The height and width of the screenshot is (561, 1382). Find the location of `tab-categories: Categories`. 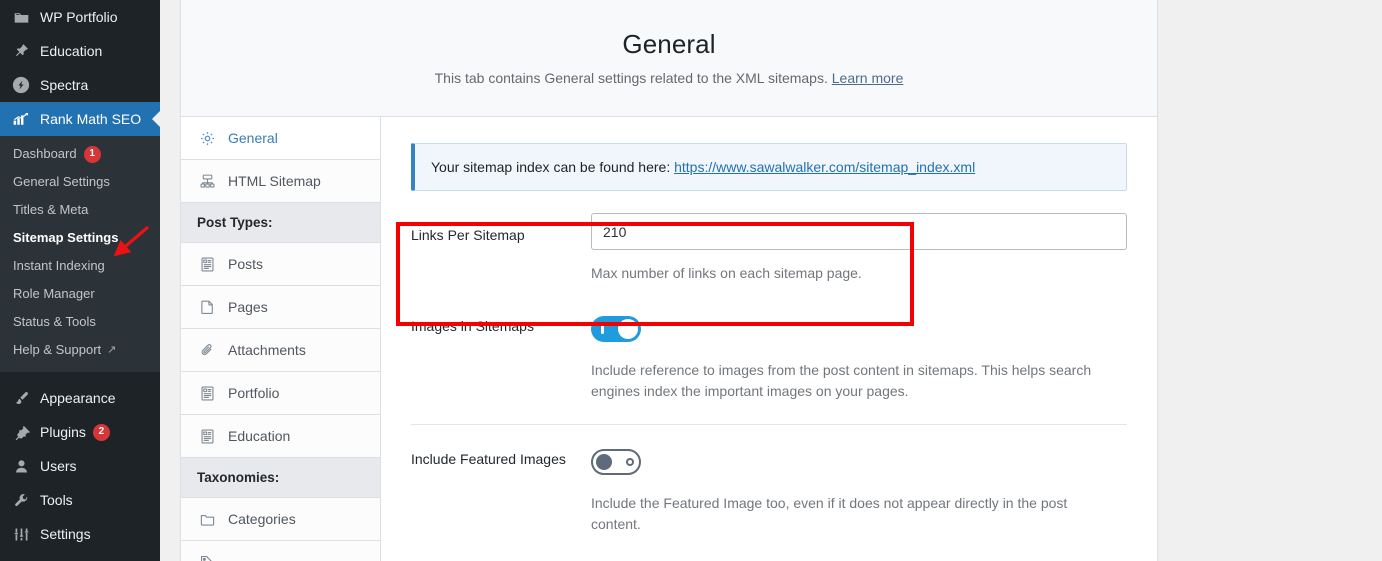

tab-categories: Categories is located at coordinates (280, 519).